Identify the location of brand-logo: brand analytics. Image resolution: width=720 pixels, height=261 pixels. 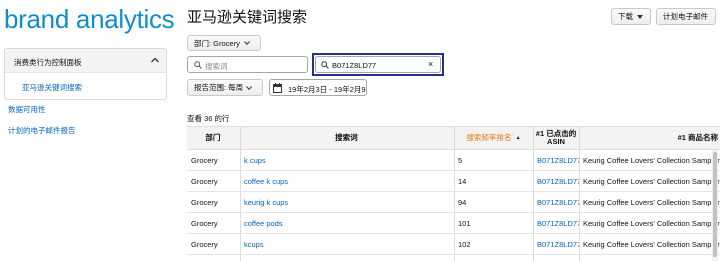
(89, 19).